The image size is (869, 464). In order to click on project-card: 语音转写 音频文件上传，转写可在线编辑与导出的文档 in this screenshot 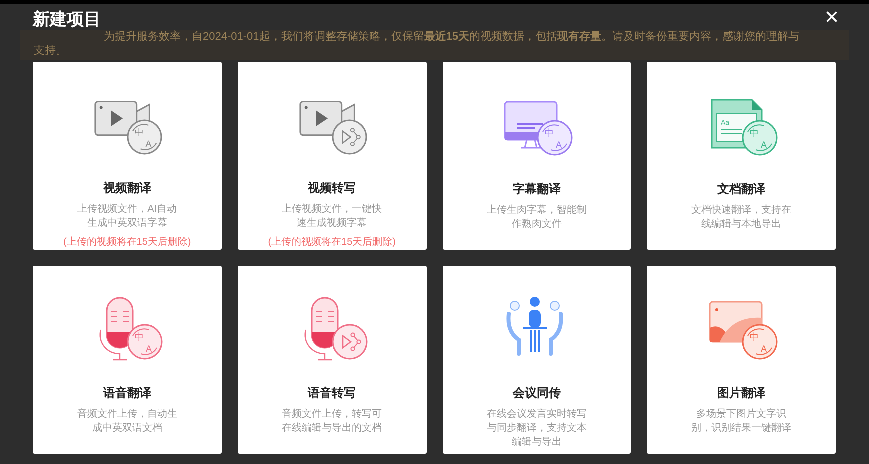, I will do `click(332, 360)`.